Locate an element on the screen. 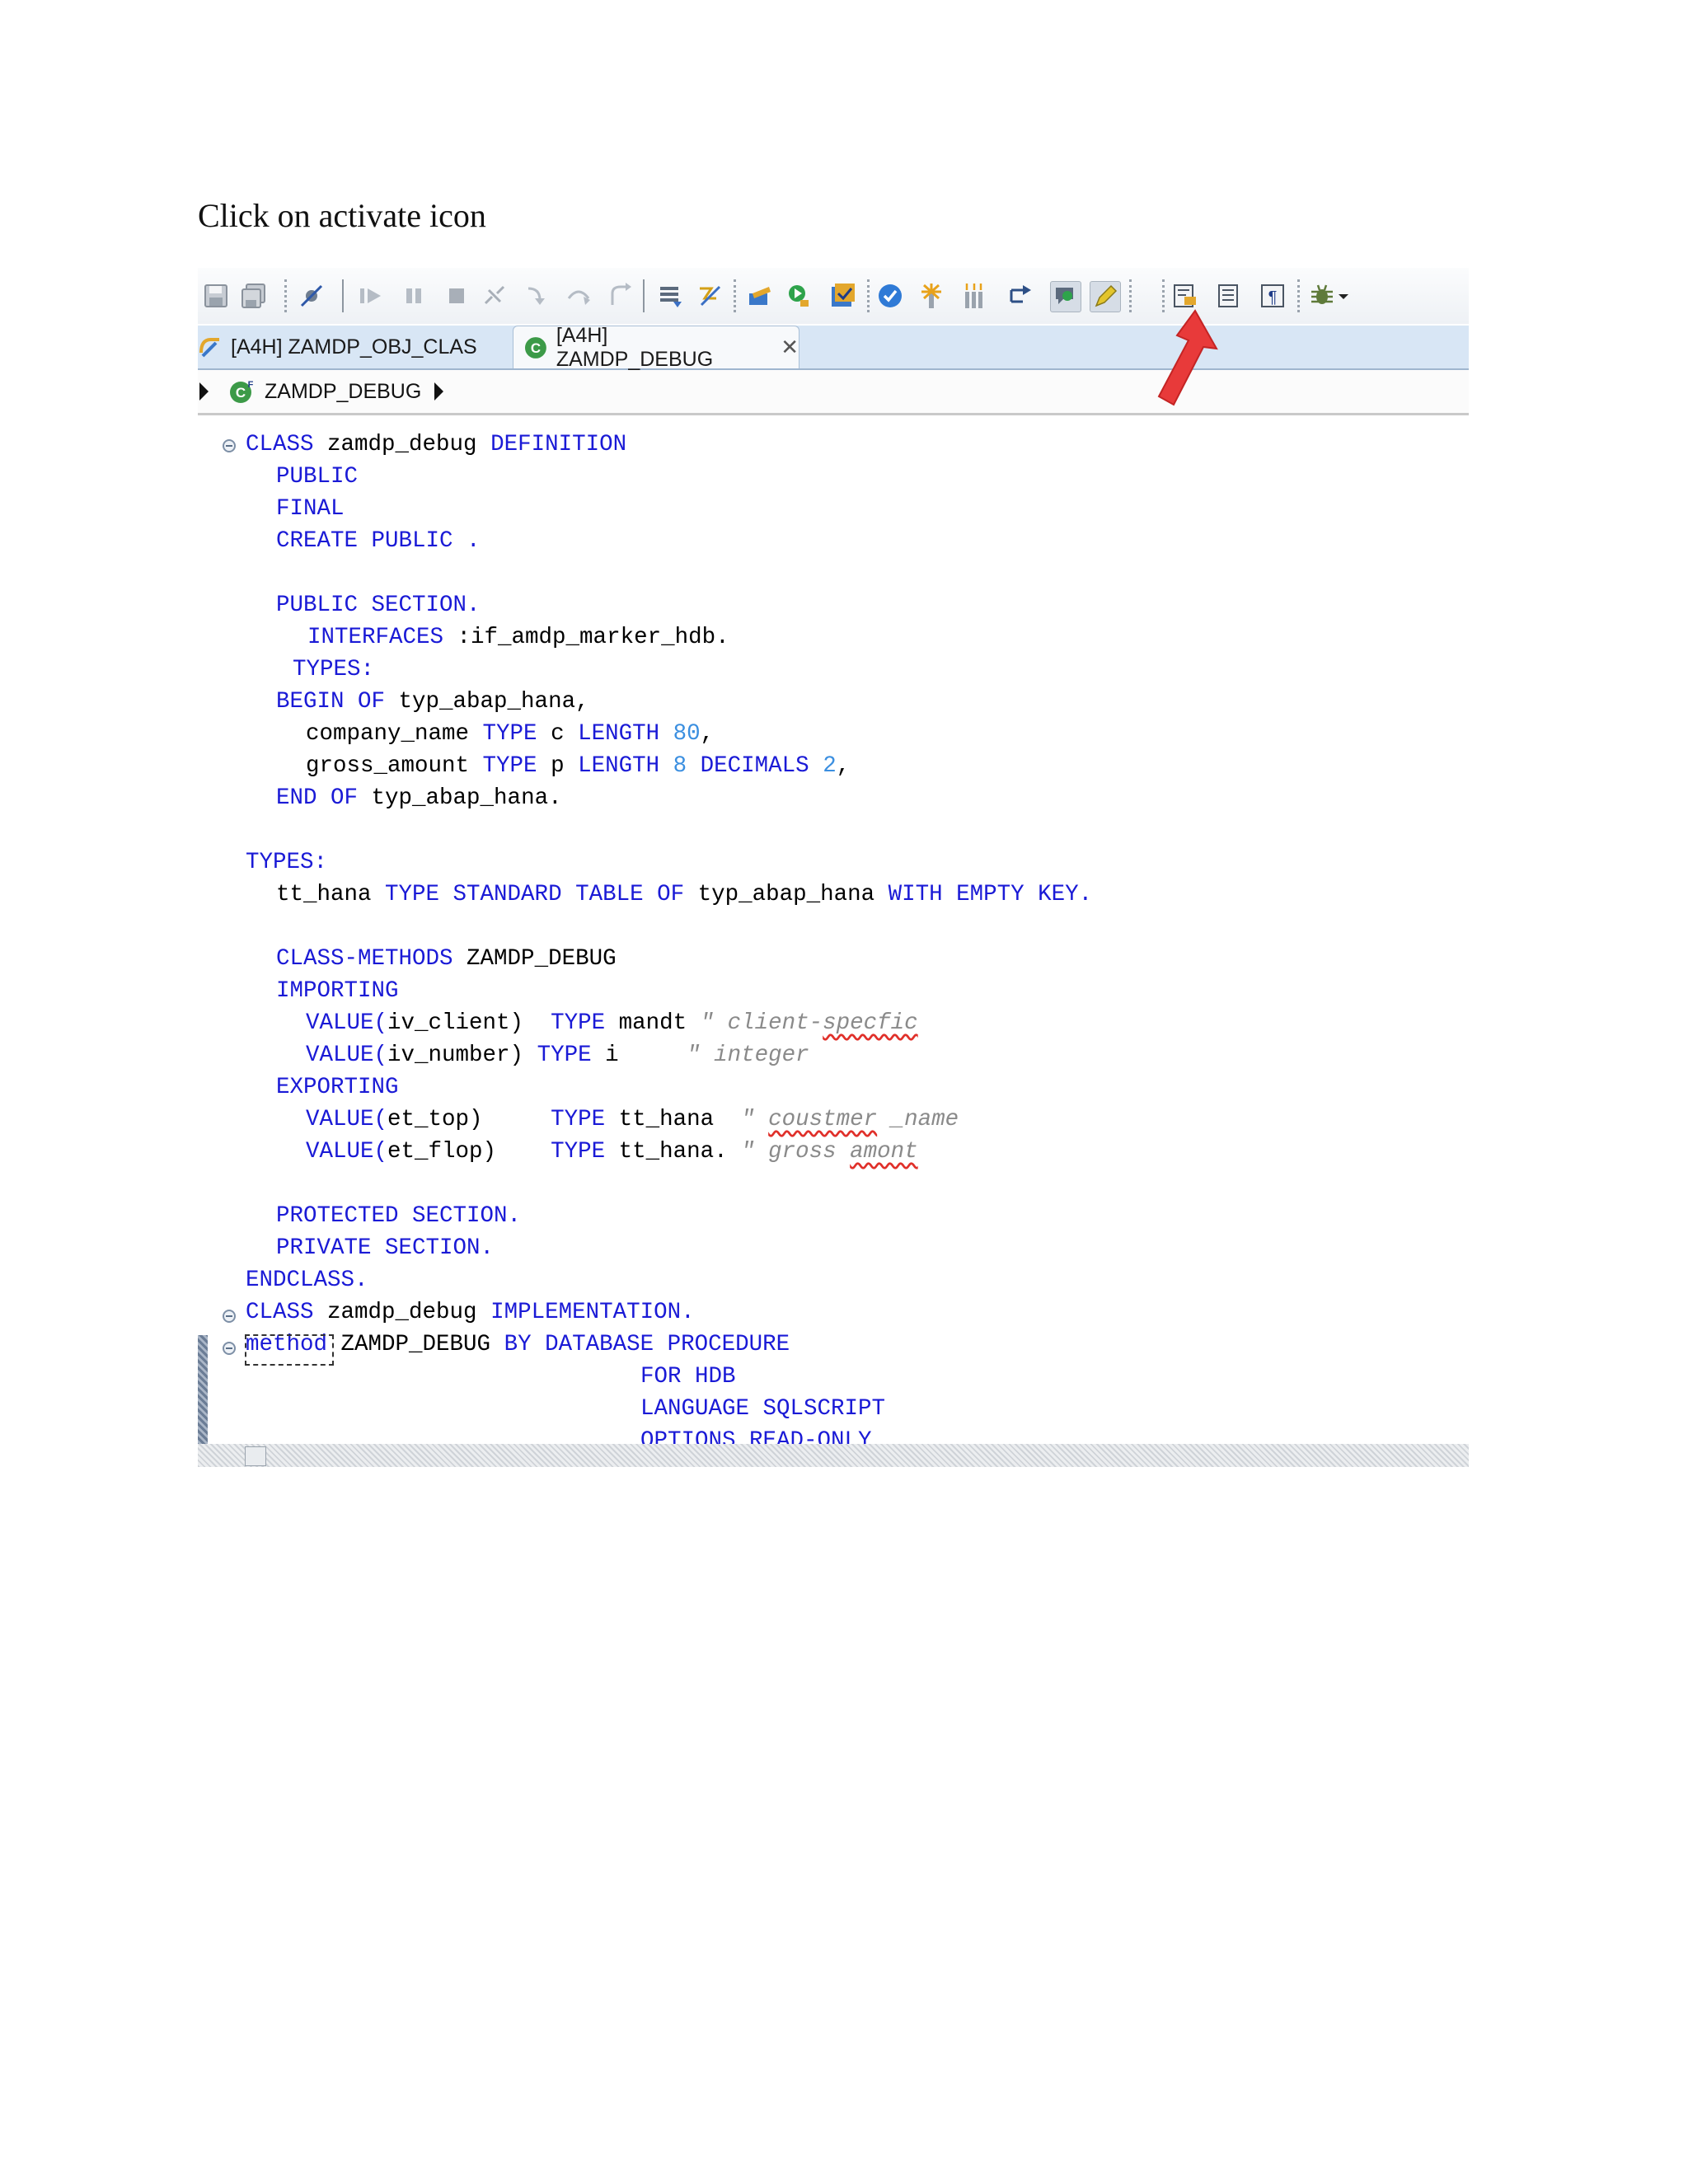 The width and height of the screenshot is (1688, 2184). tab-label: [A4H] ZAMDP_DEBUG is located at coordinates (635, 347).